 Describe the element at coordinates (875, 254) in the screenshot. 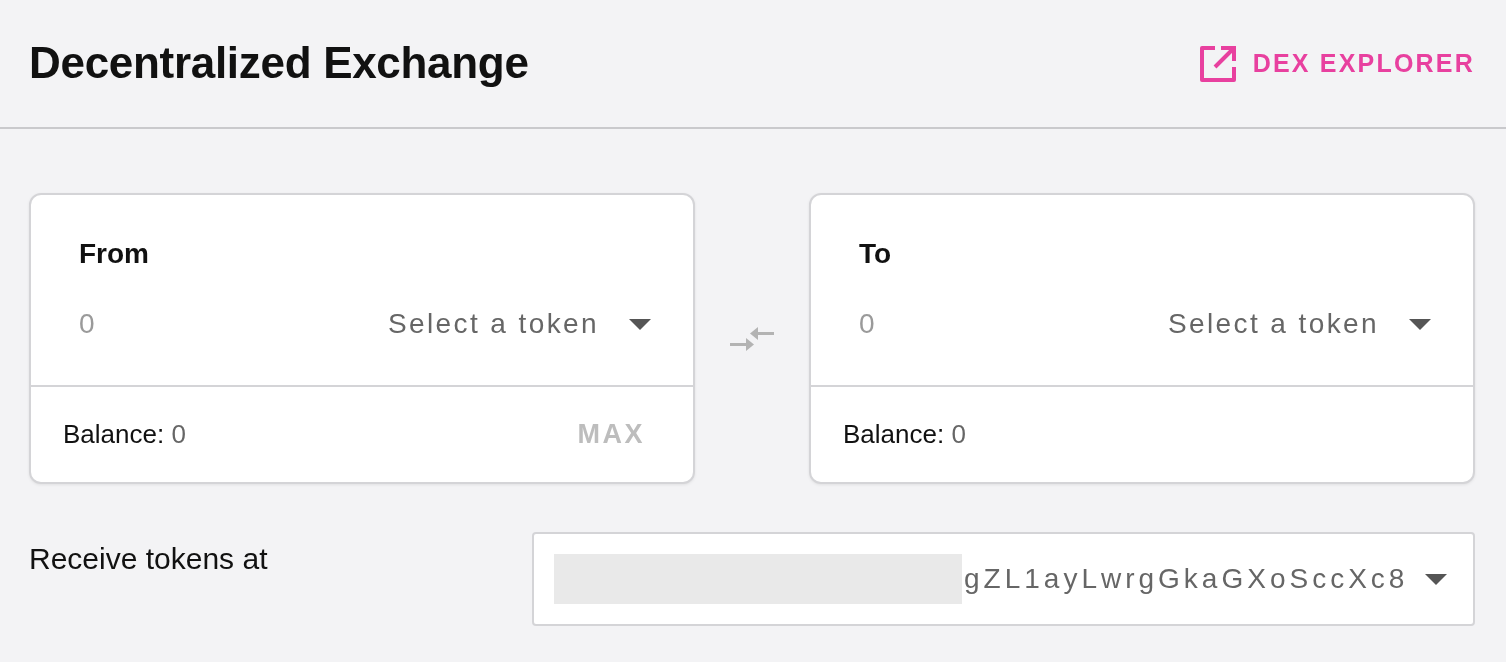

I see `panel-label: To` at that location.